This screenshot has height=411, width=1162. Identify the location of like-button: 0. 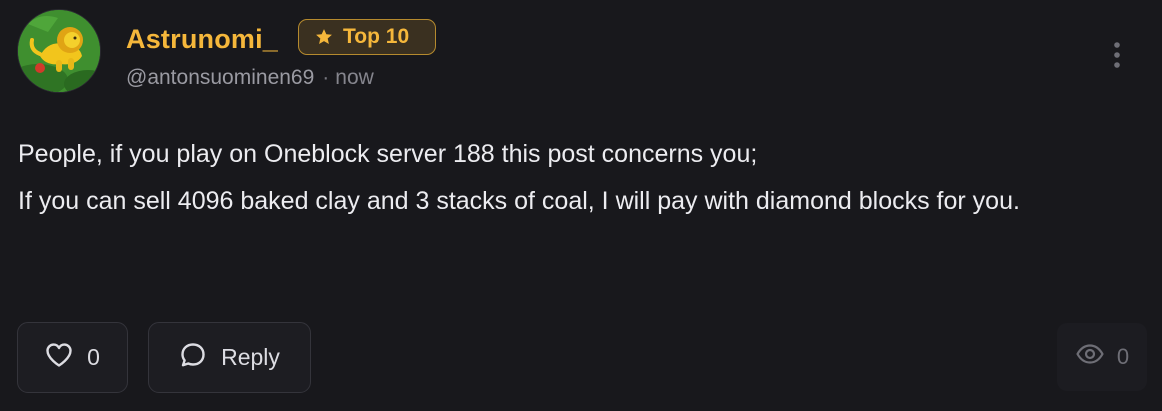
(72, 357).